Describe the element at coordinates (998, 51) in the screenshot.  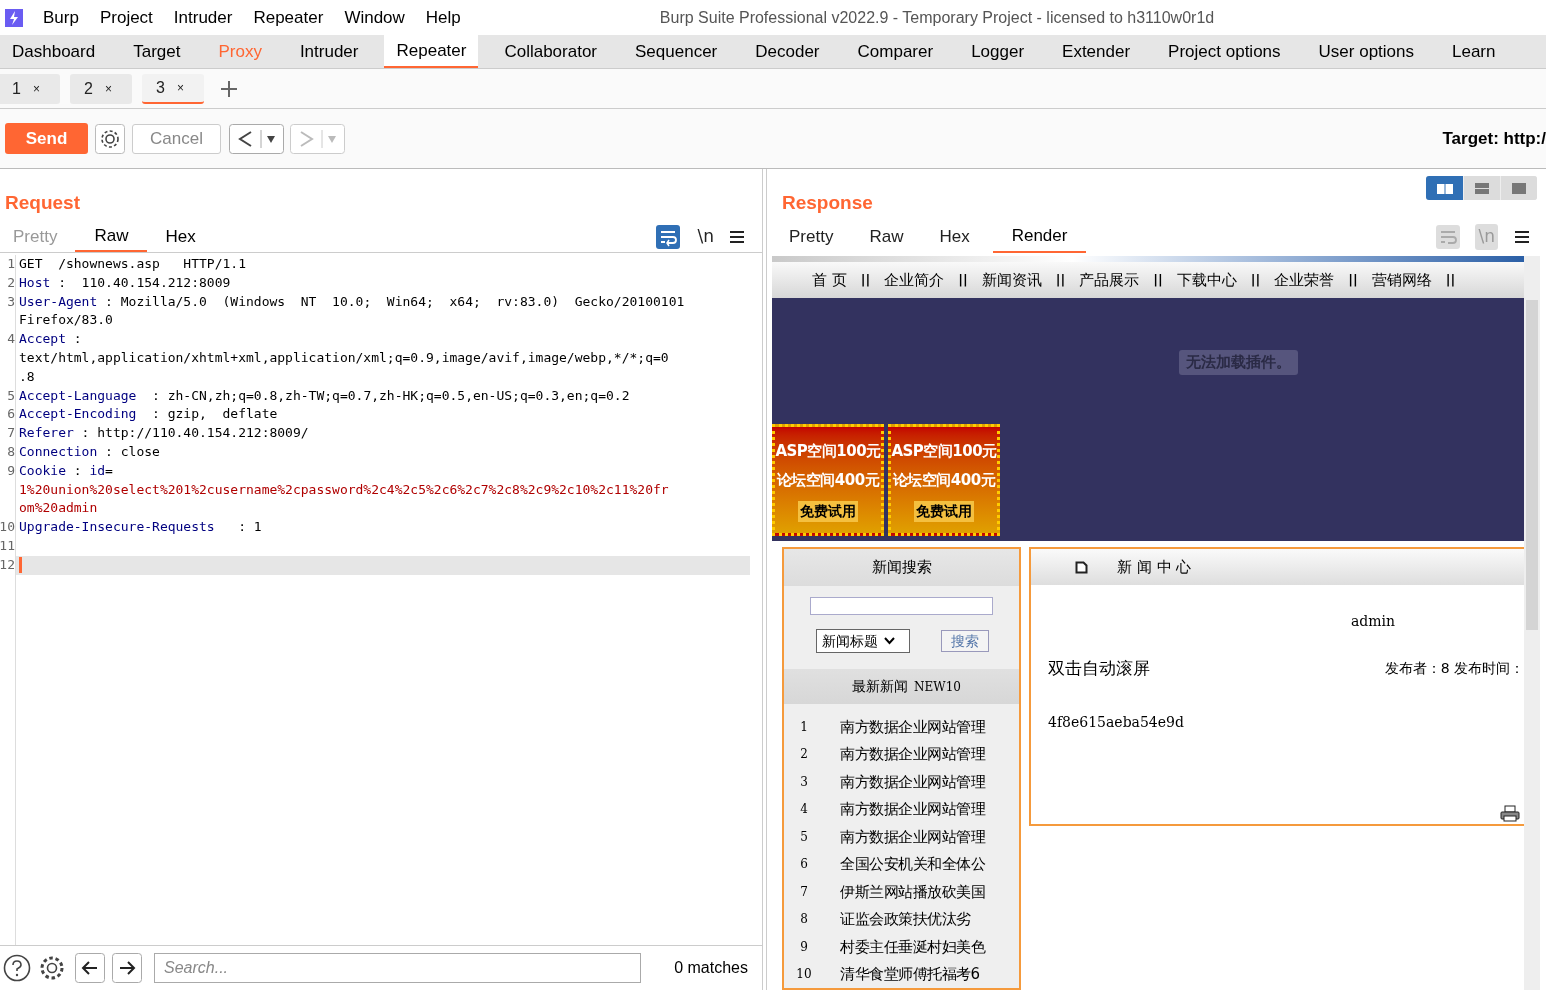
I see `main-tab: Logger` at that location.